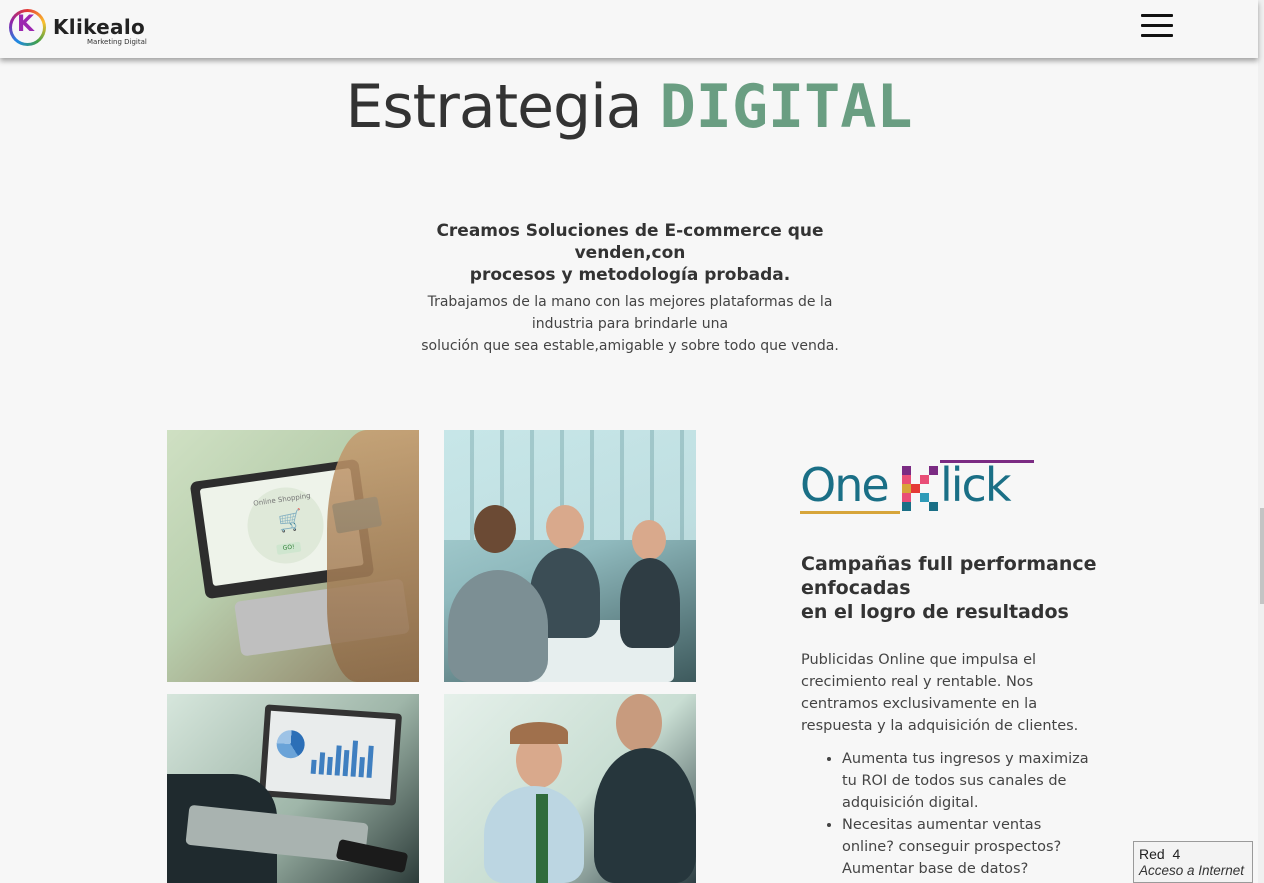  What do you see at coordinates (570, 556) in the screenshot?
I see `photo-business-meeting` at bounding box center [570, 556].